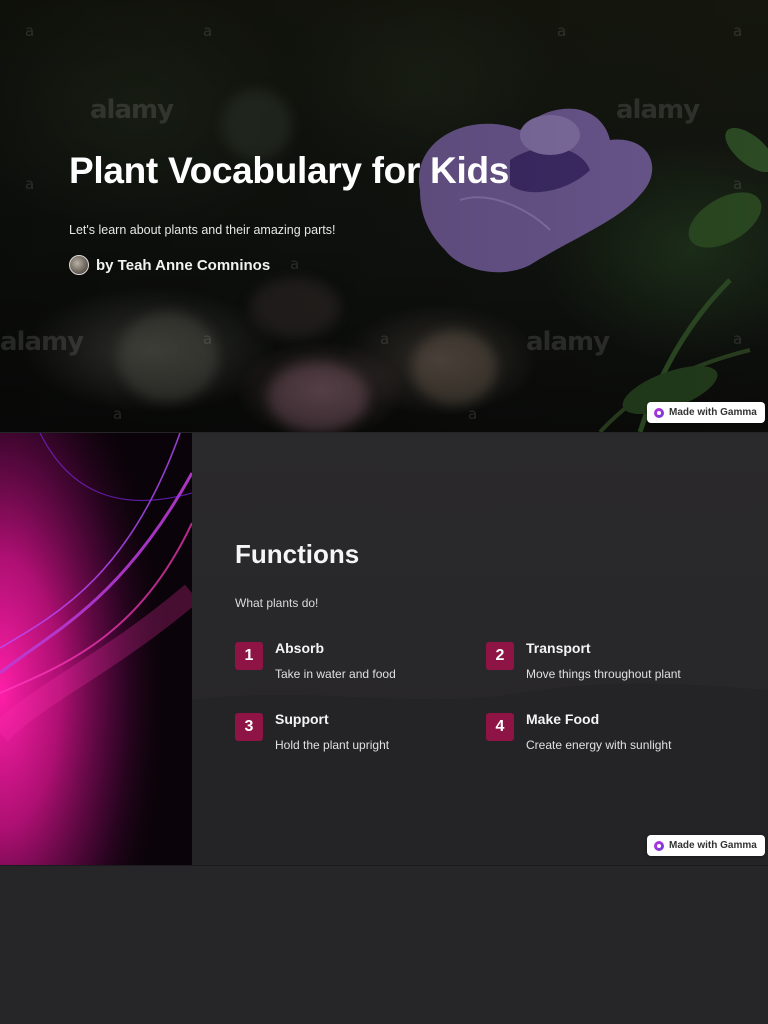  I want to click on item-description: Take in water and food, so click(335, 674).